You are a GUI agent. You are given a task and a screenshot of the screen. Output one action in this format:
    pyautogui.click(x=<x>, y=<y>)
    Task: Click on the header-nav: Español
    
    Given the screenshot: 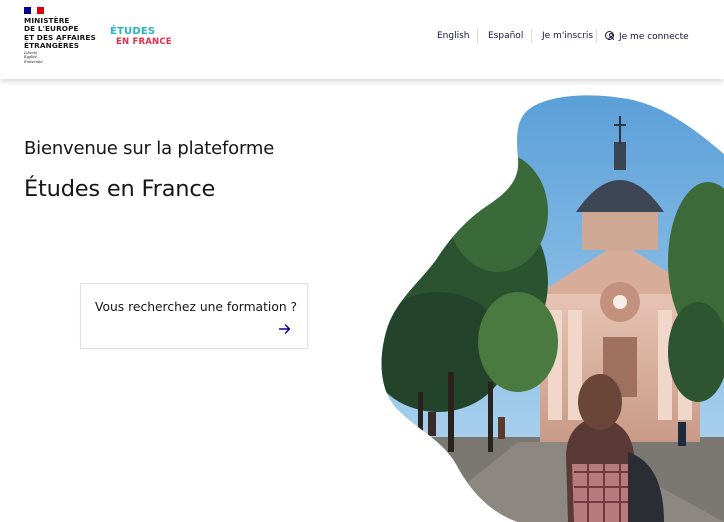 What is the action you would take?
    pyautogui.click(x=505, y=36)
    